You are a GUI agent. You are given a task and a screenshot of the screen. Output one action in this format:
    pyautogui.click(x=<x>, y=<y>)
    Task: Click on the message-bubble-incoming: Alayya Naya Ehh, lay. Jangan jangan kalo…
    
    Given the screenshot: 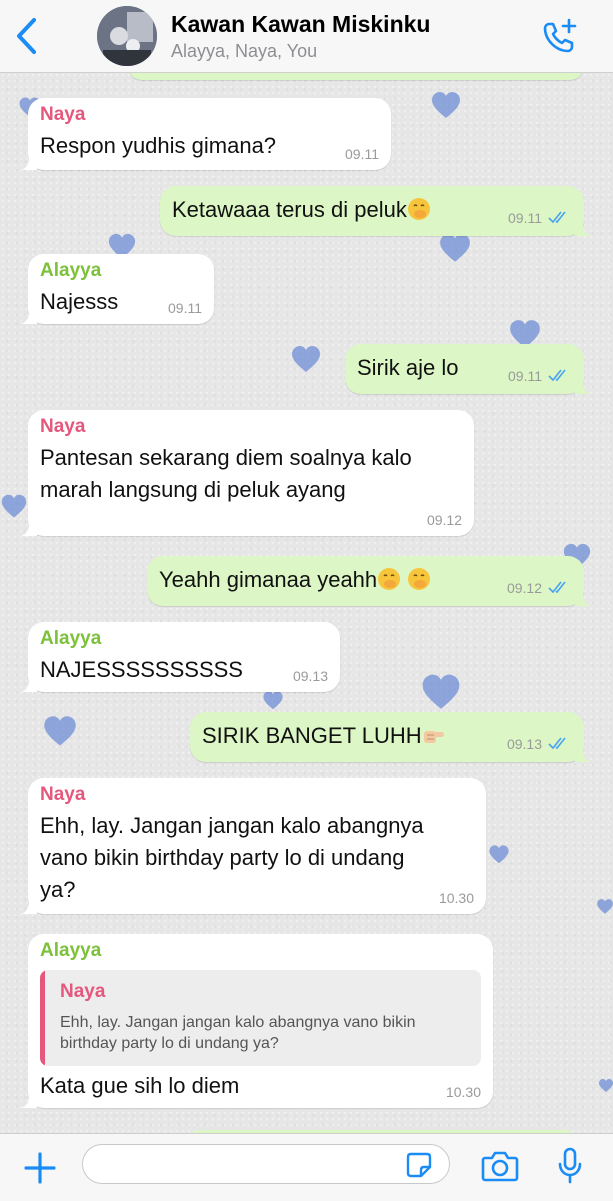 What is the action you would take?
    pyautogui.click(x=257, y=1021)
    